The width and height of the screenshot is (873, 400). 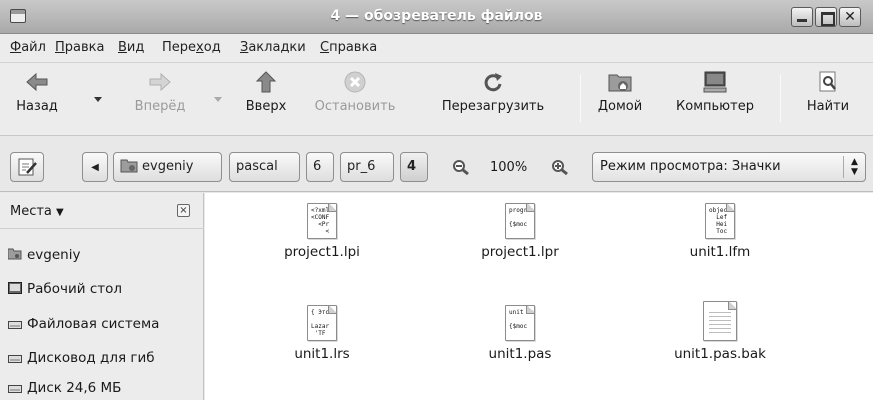 I want to click on sidebar-type-select: Места ▼, so click(x=37, y=211).